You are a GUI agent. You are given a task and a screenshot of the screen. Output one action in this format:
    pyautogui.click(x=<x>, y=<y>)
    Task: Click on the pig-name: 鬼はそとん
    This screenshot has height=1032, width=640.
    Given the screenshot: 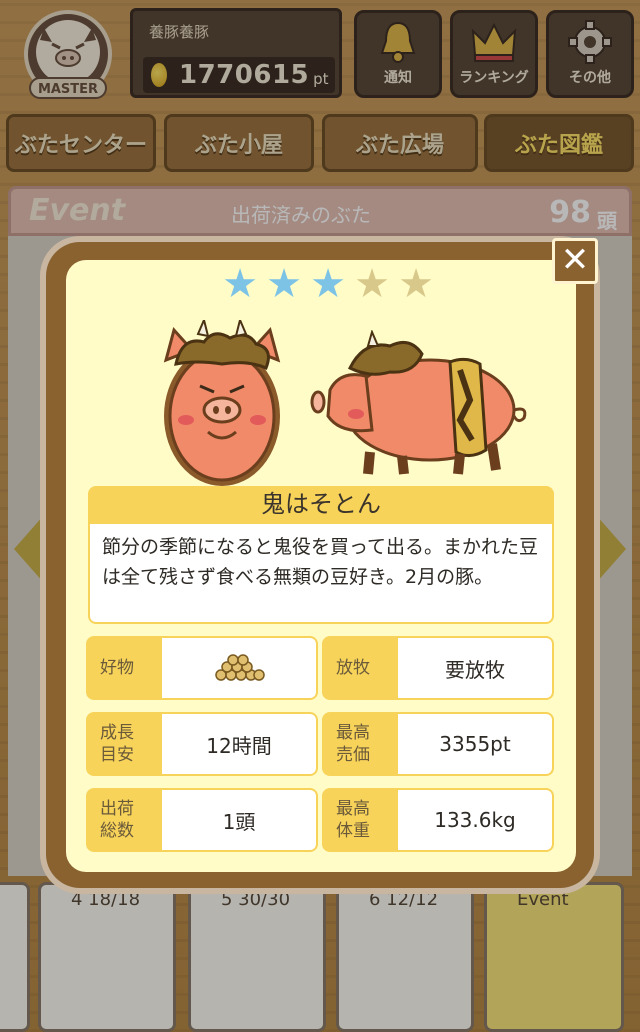 What is the action you would take?
    pyautogui.click(x=321, y=504)
    